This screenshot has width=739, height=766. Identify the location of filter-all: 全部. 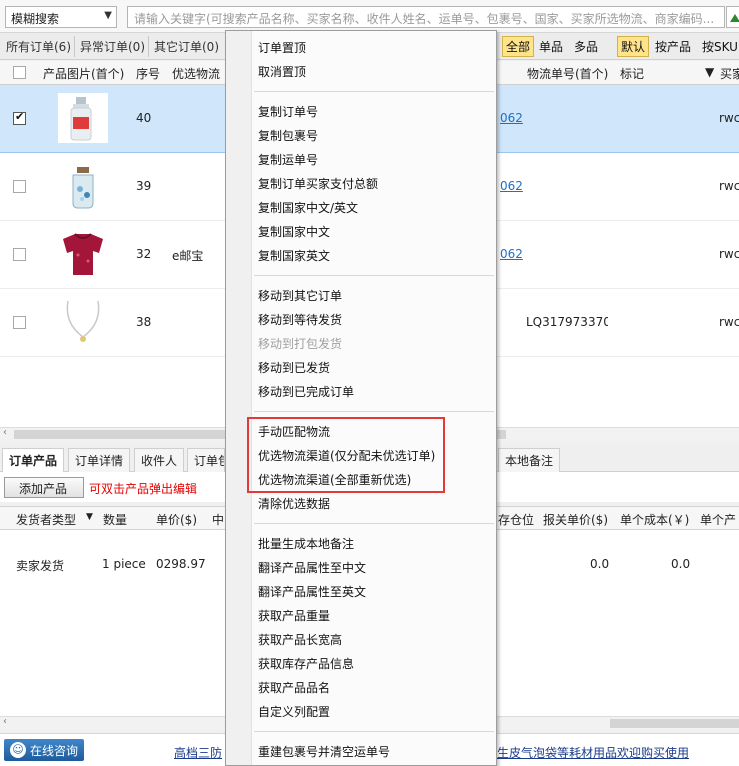
(518, 46).